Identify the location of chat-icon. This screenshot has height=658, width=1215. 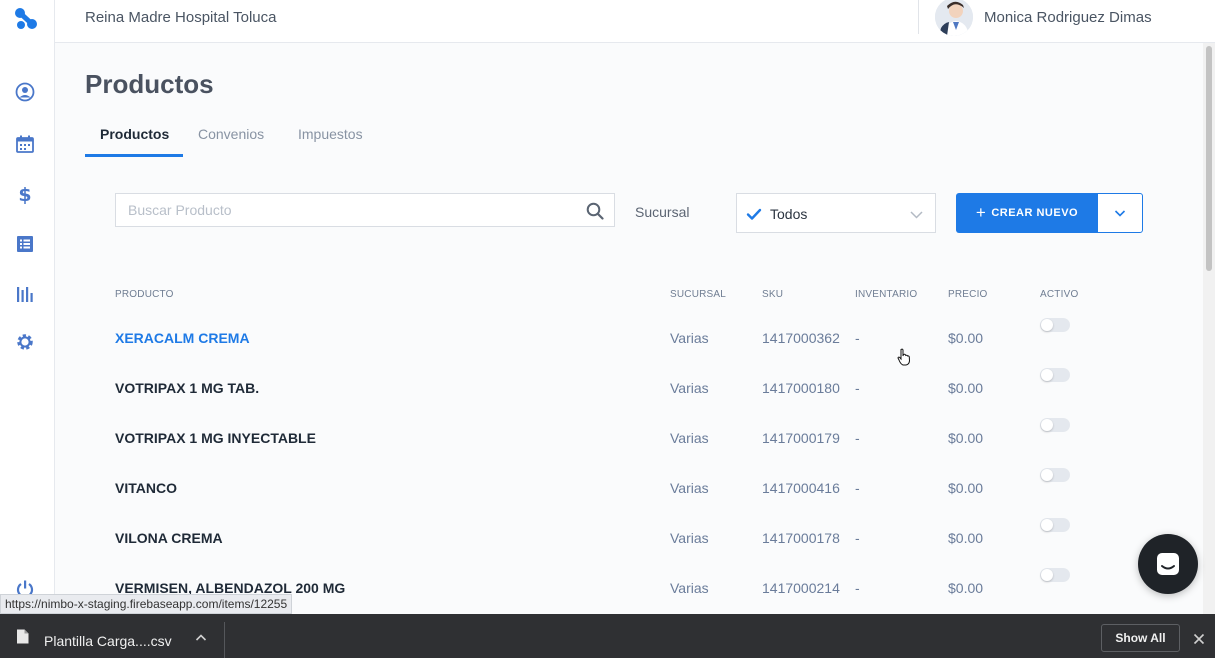
(1168, 564).